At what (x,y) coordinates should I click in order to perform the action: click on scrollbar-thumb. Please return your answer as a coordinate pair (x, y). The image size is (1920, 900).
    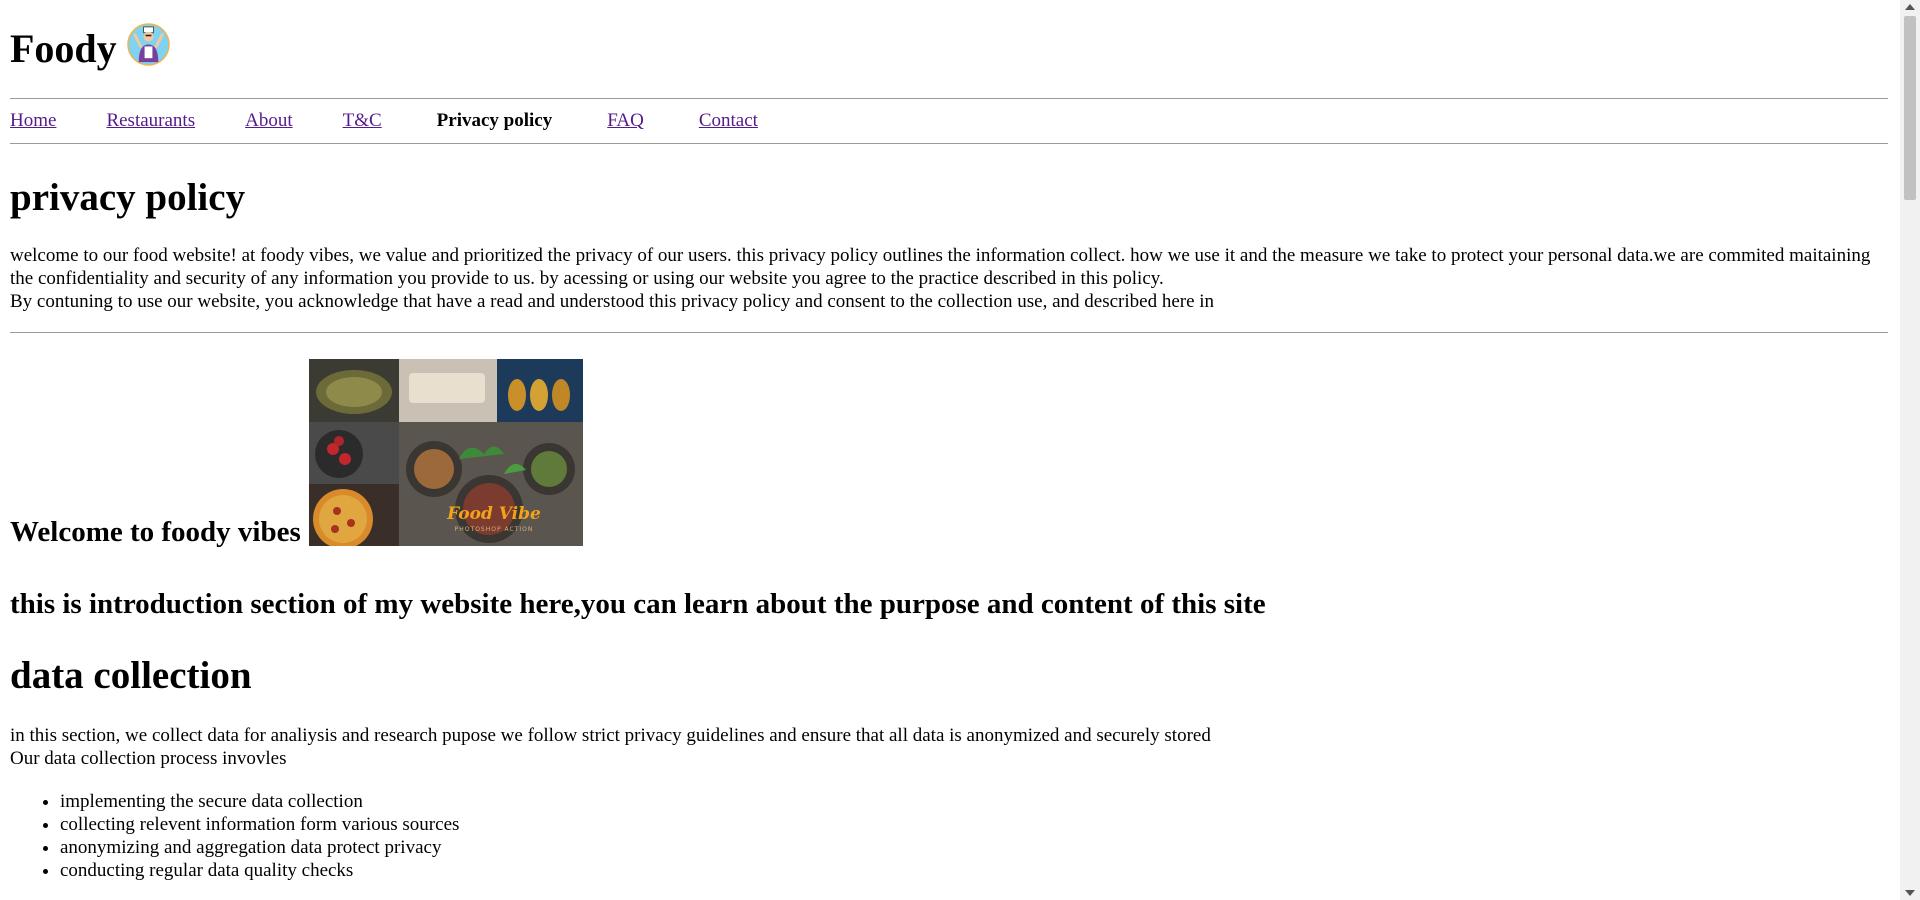
    Looking at the image, I should click on (1910, 108).